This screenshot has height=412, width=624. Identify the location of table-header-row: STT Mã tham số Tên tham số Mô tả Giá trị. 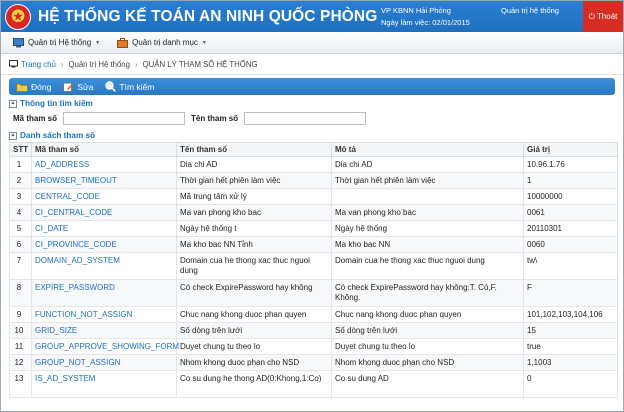
(313, 149).